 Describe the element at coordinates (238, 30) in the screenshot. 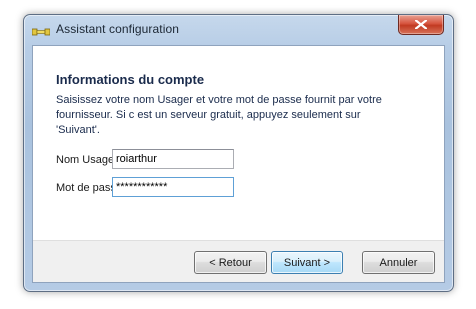

I see `title-bar: Assistant configuration` at that location.